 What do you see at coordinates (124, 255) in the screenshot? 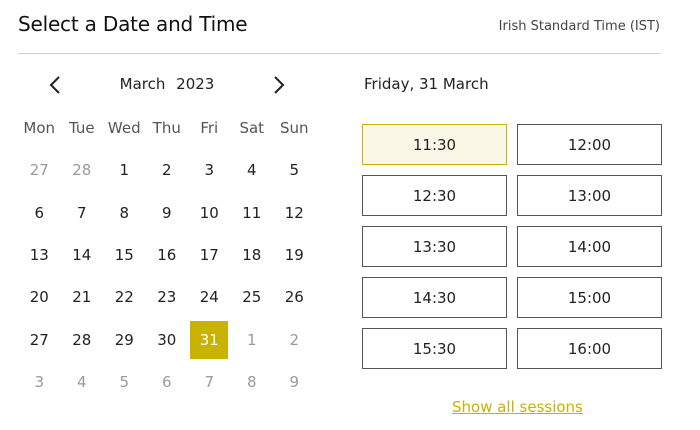
I see `calendar-day: 15` at bounding box center [124, 255].